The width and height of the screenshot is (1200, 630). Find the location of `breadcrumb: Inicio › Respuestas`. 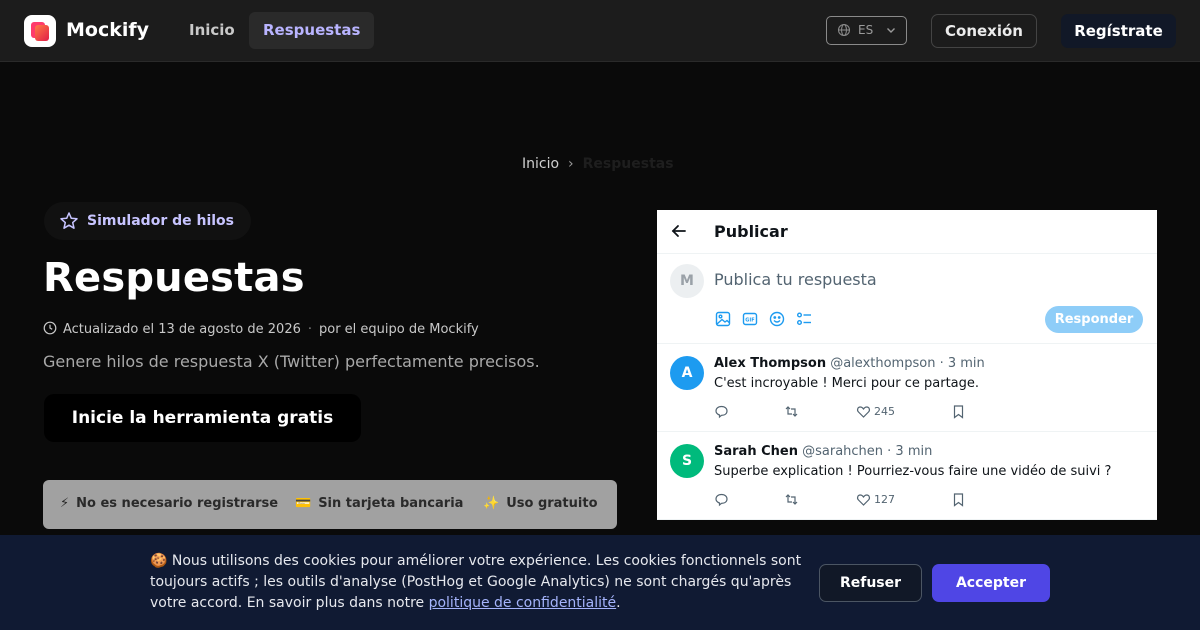

breadcrumb: Inicio › Respuestas is located at coordinates (598, 164).